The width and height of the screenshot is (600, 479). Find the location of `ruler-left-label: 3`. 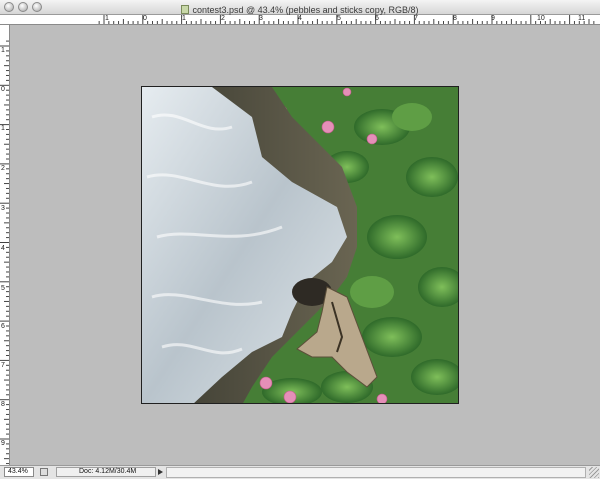

ruler-left-label: 3 is located at coordinates (3, 208).